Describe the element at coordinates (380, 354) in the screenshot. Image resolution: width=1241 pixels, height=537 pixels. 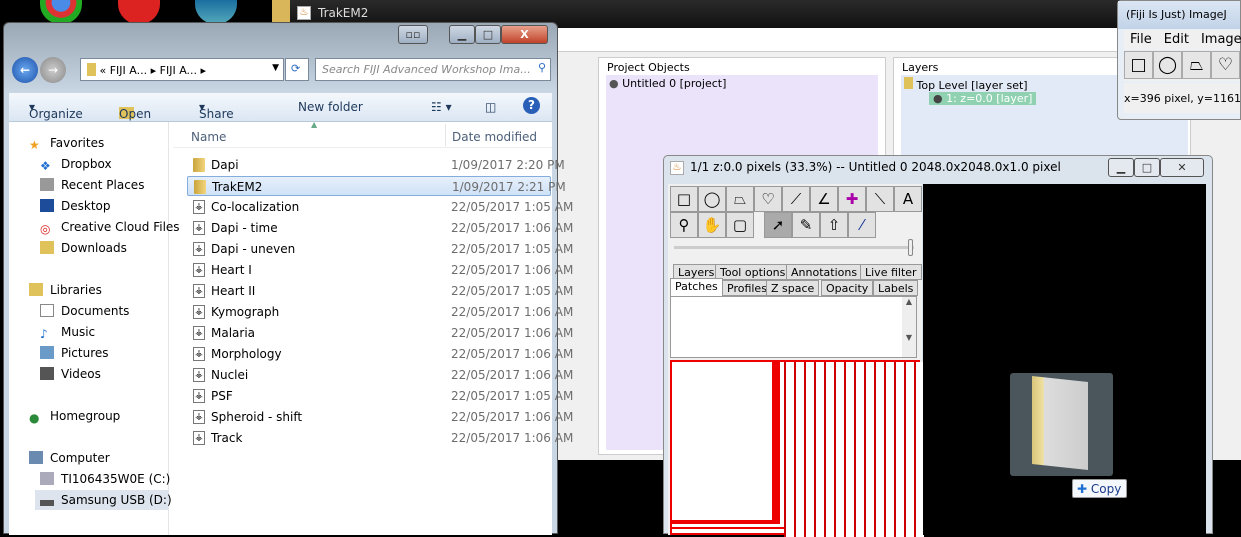
I see `file-row: ⚶ Morphology 22/05/2017 1:06 AM` at that location.